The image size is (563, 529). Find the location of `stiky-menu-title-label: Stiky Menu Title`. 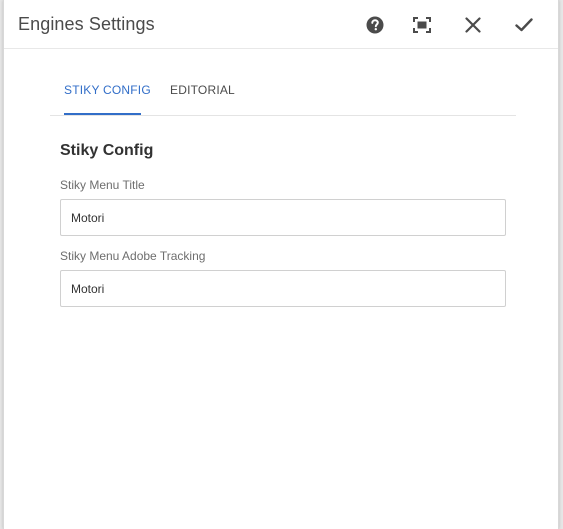

stiky-menu-title-label: Stiky Menu Title is located at coordinates (102, 185).